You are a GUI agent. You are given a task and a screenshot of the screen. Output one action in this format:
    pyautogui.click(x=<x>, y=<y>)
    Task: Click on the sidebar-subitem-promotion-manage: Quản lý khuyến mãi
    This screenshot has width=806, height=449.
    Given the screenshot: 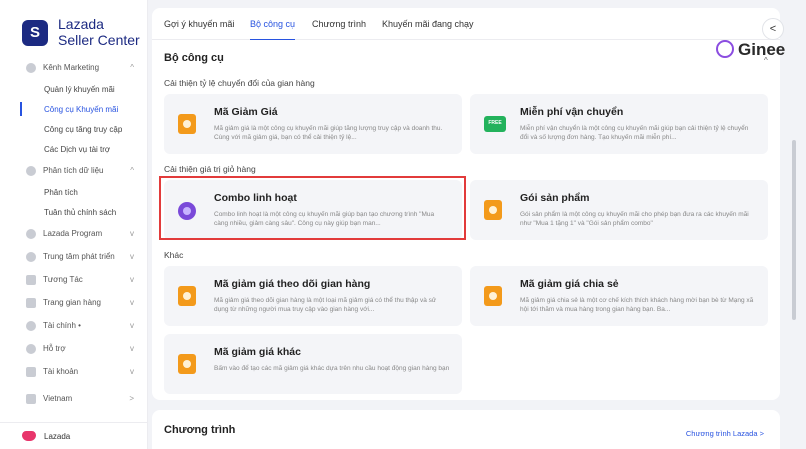 What is the action you would take?
    pyautogui.click(x=74, y=89)
    